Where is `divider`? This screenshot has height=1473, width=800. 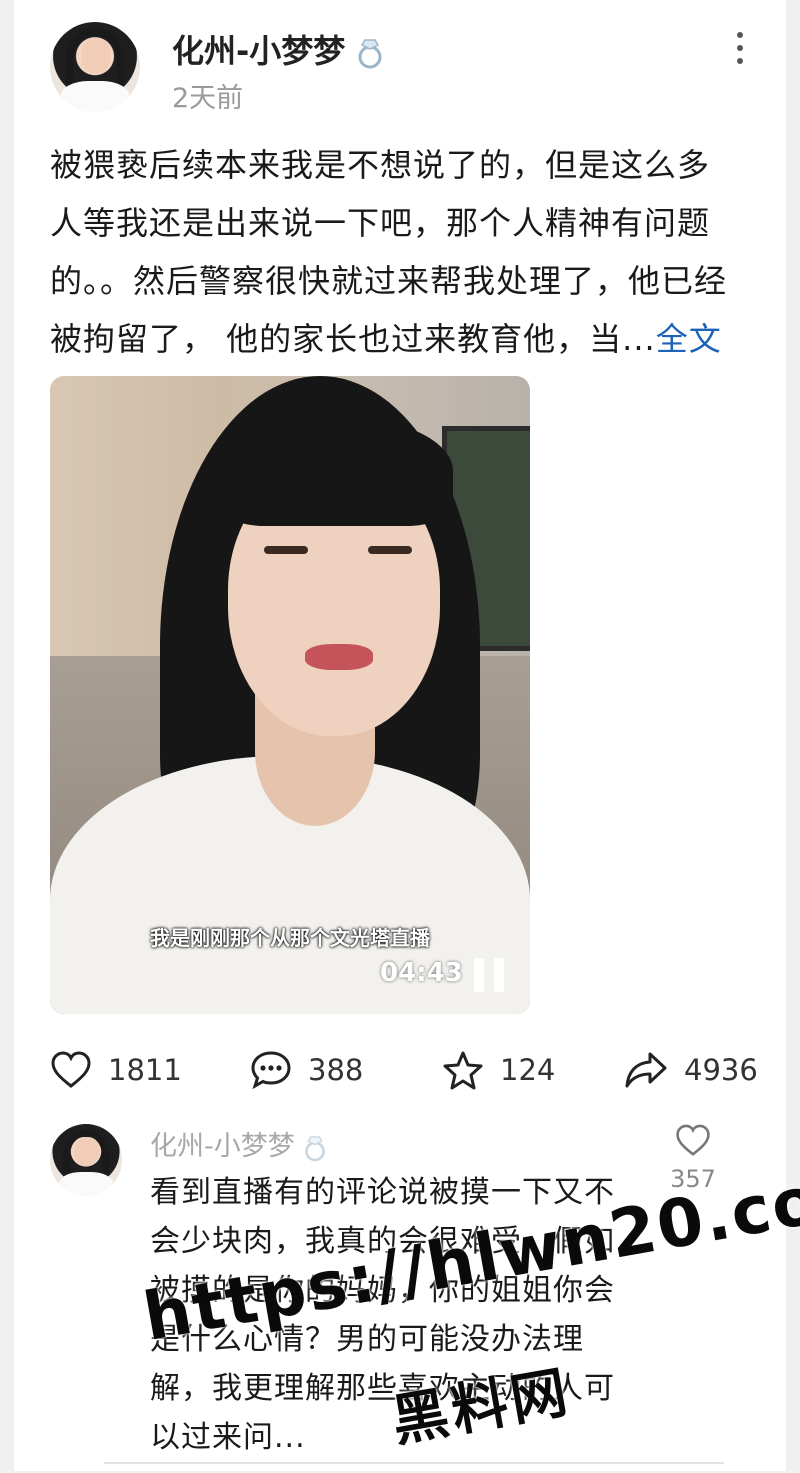
divider is located at coordinates (414, 1467).